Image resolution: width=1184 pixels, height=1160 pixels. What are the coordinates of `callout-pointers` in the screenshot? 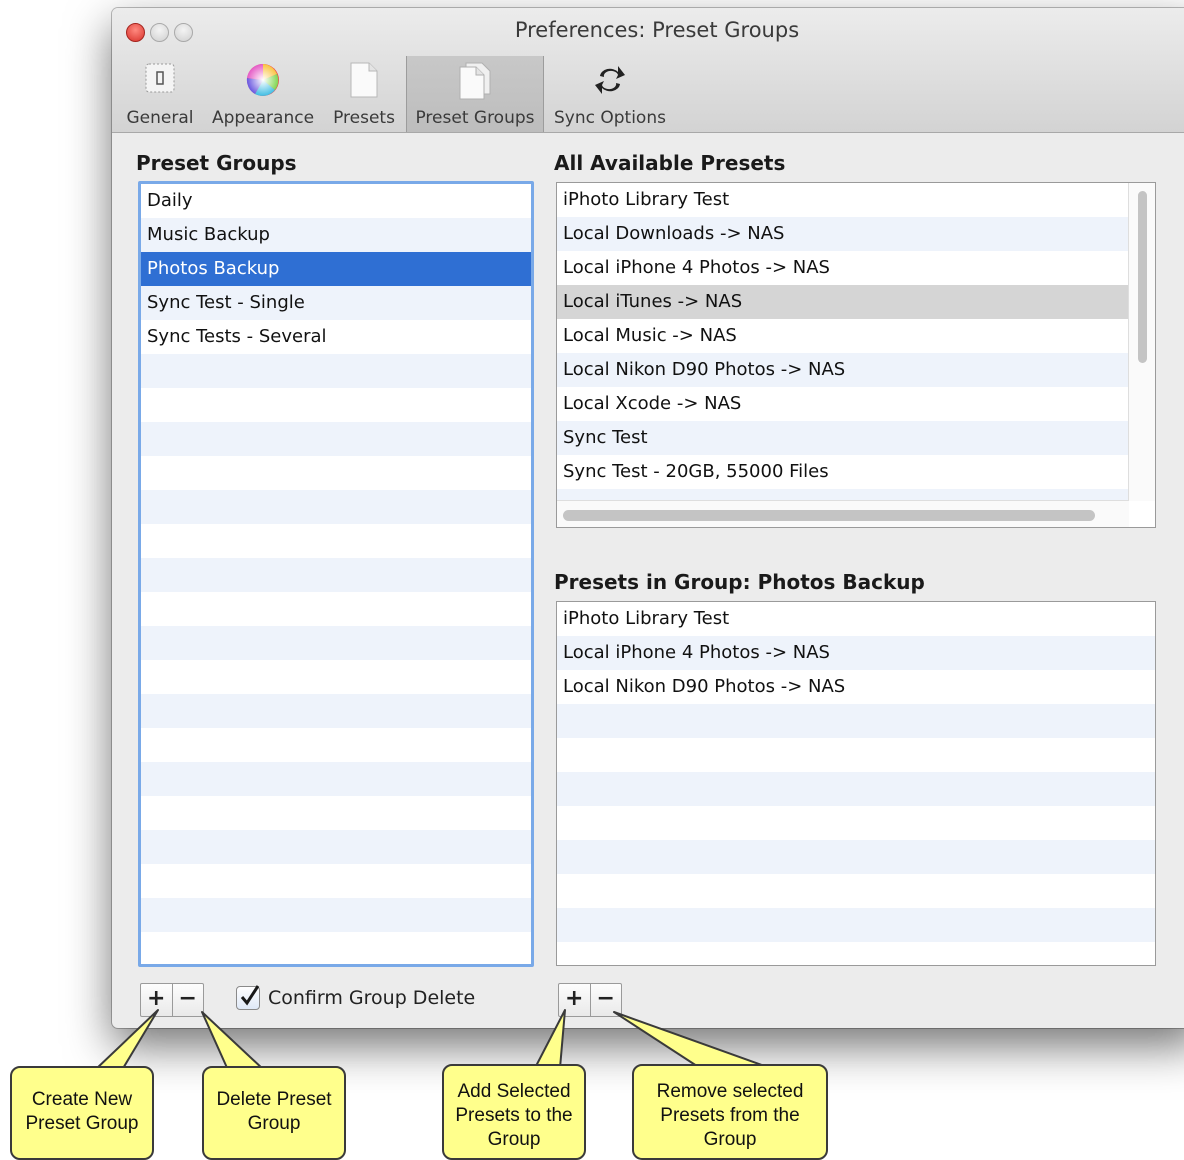 It's located at (432, 1040).